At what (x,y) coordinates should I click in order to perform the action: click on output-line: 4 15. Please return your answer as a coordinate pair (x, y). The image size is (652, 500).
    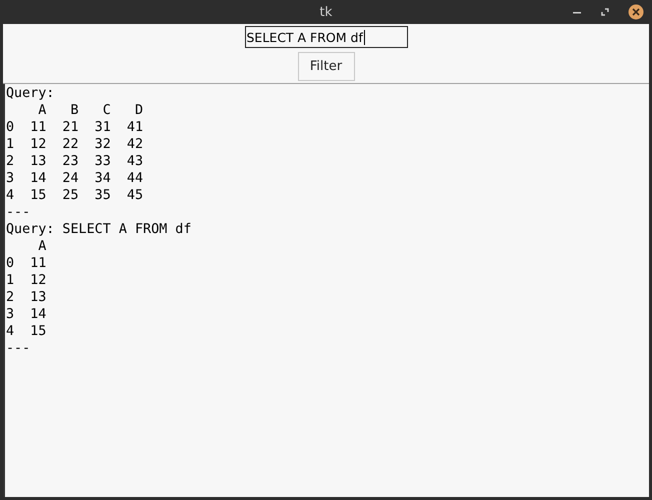
    Looking at the image, I should click on (26, 331).